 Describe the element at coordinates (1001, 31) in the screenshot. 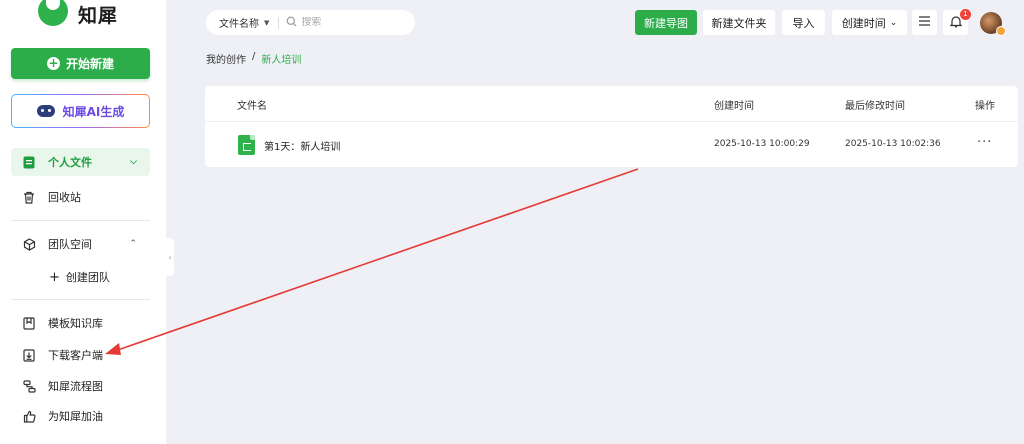

I see `avatar-status-icon` at that location.